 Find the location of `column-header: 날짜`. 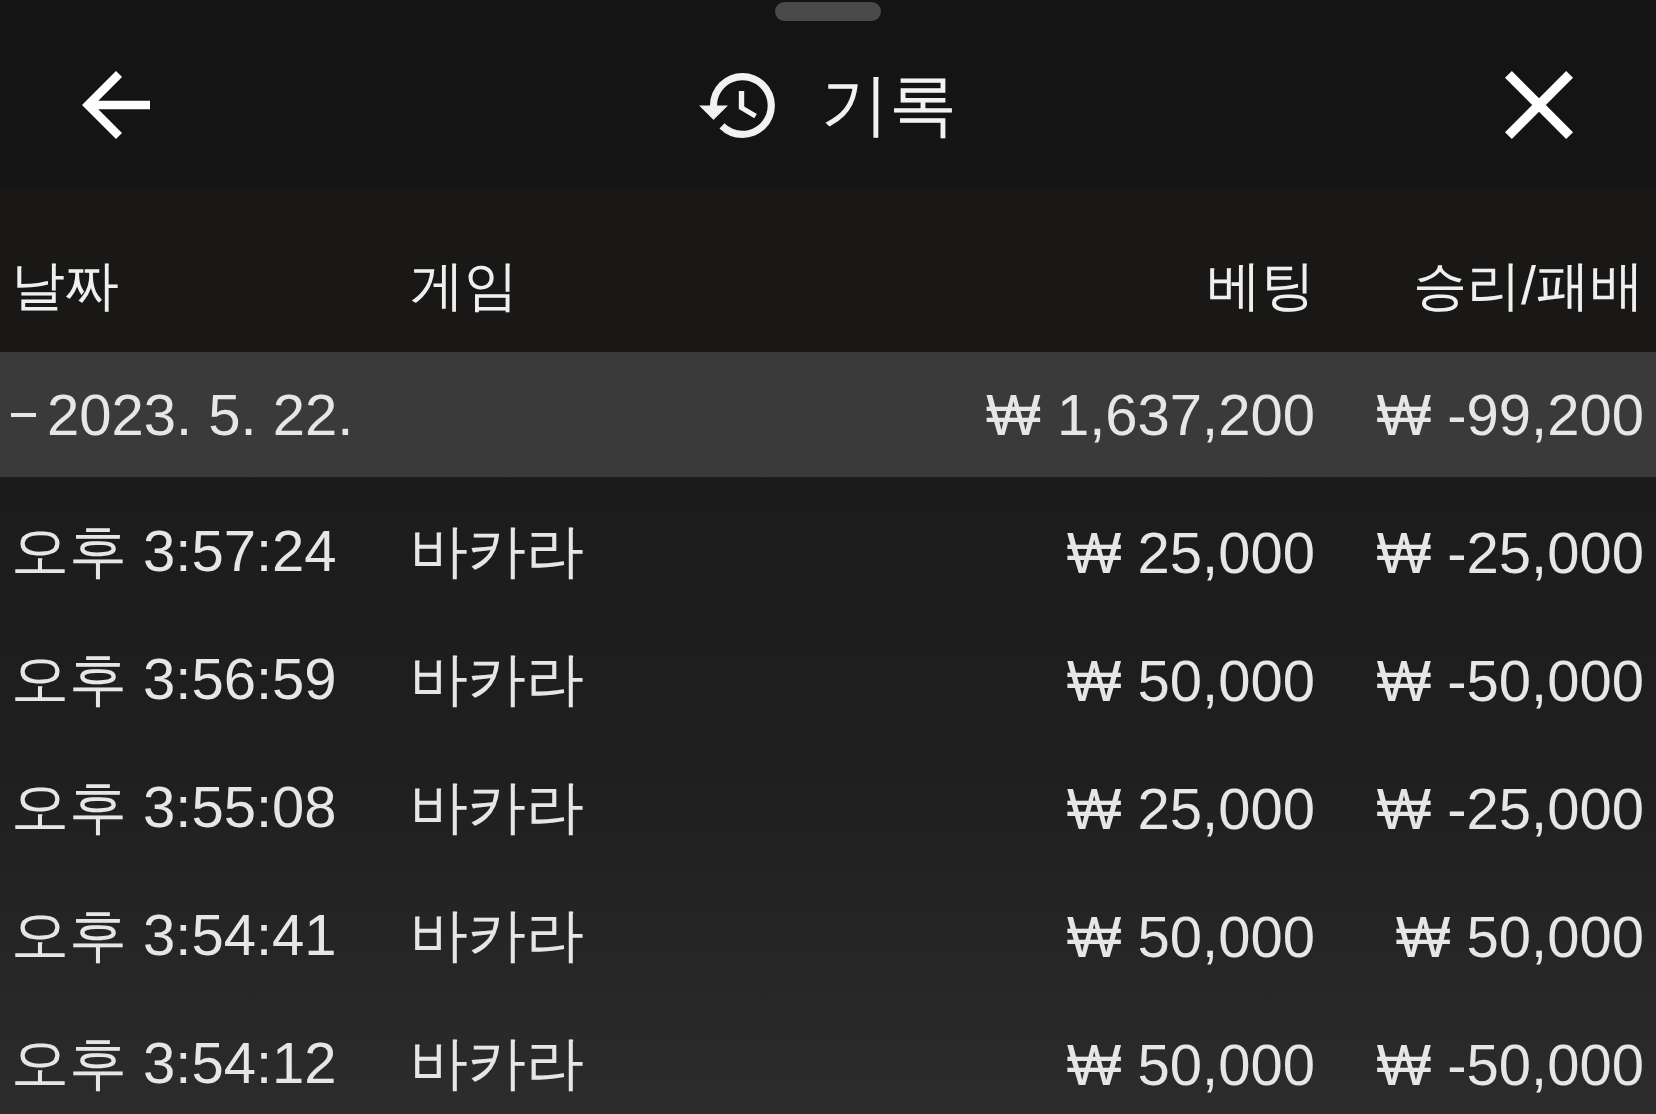

column-header: 날짜 is located at coordinates (65, 285).